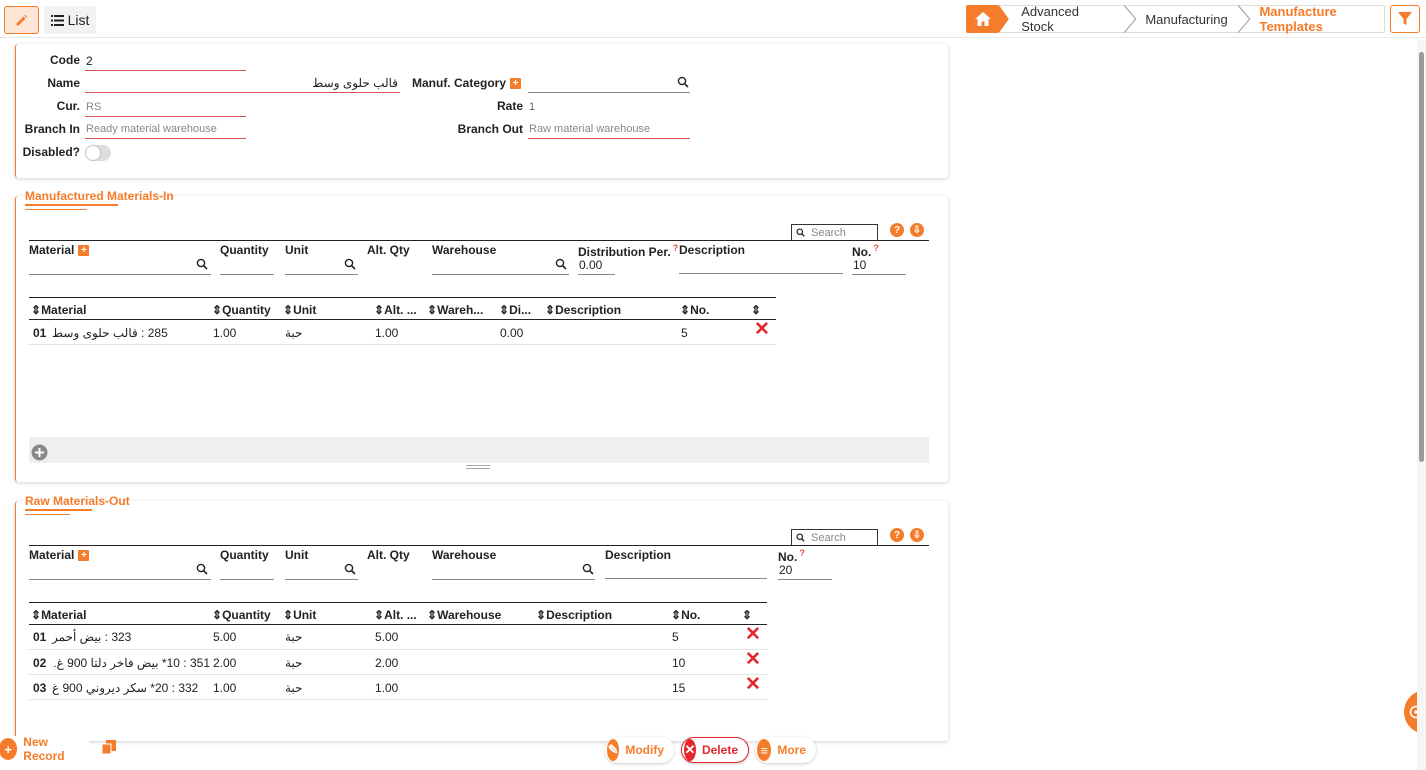  What do you see at coordinates (247, 570) in the screenshot?
I see `out-entry-quantity-input` at bounding box center [247, 570].